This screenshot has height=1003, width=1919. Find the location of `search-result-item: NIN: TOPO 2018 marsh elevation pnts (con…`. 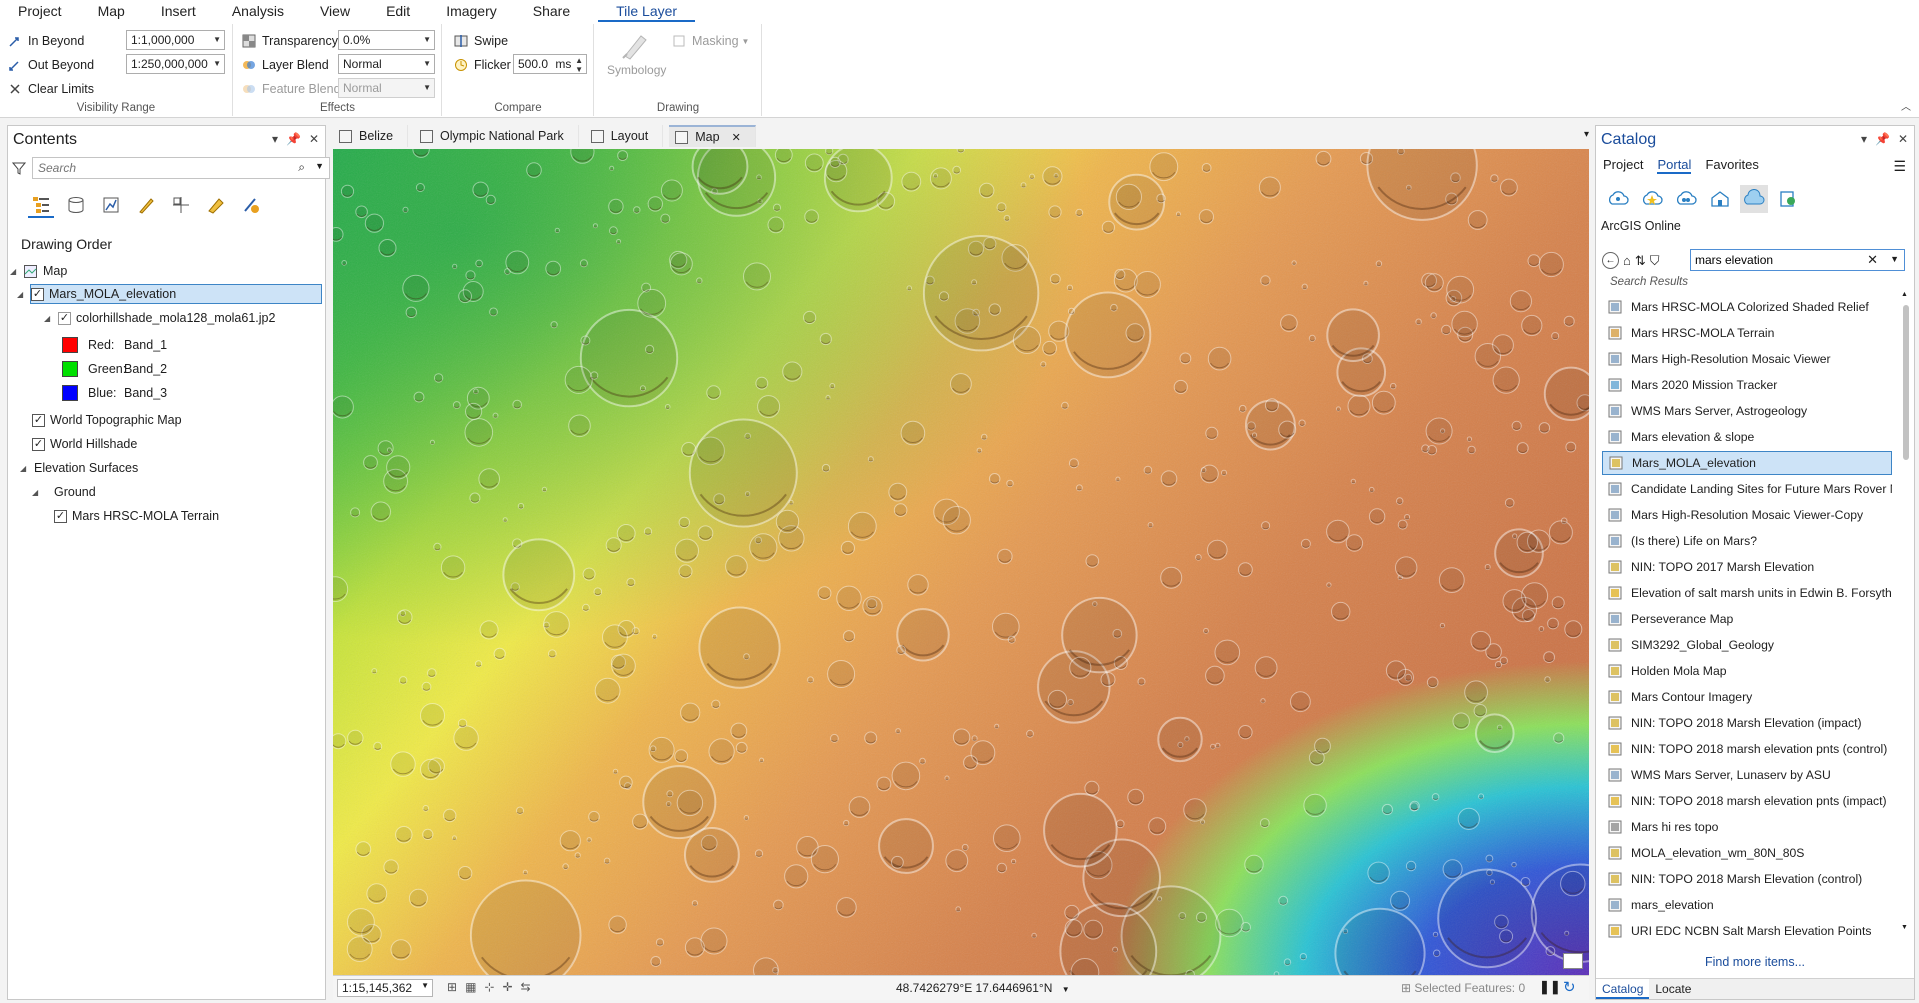

search-result-item: NIN: TOPO 2018 marsh elevation pnts (con… is located at coordinates (1747, 749).